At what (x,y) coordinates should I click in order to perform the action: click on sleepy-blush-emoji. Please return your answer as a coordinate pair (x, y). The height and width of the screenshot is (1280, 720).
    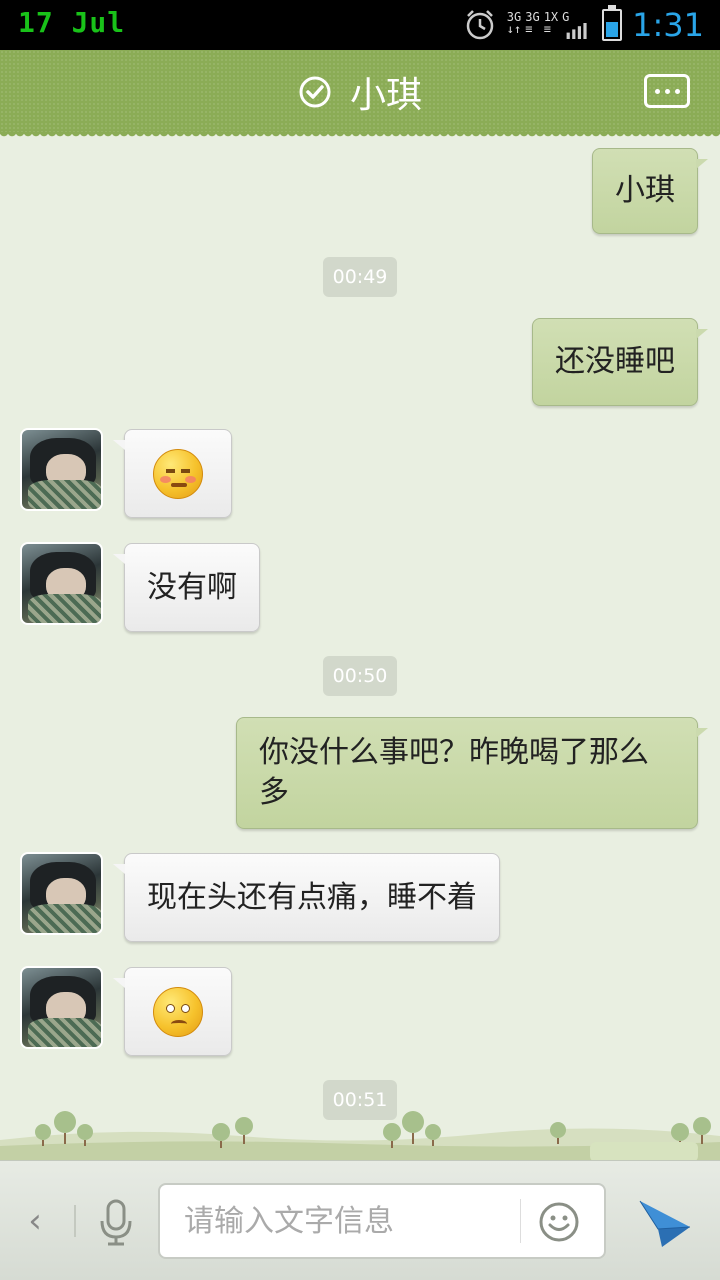
    Looking at the image, I should click on (178, 473).